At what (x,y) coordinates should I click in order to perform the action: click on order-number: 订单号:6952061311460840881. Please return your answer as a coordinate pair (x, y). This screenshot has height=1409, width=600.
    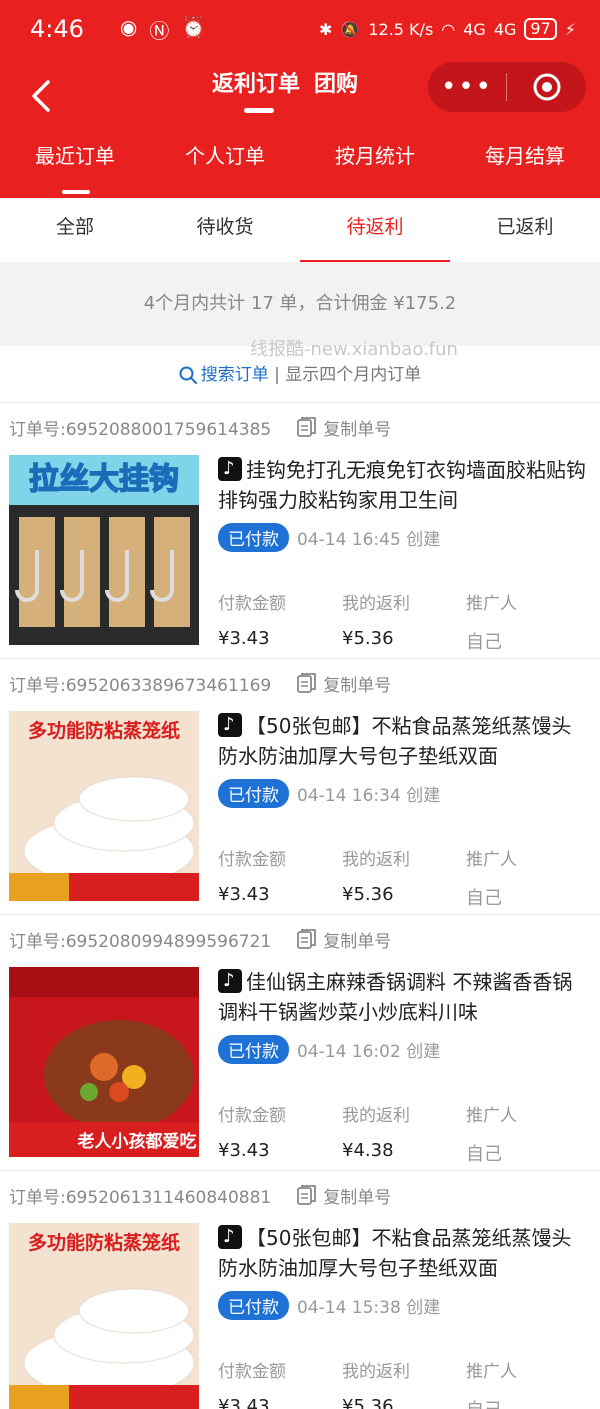
    Looking at the image, I should click on (140, 1197).